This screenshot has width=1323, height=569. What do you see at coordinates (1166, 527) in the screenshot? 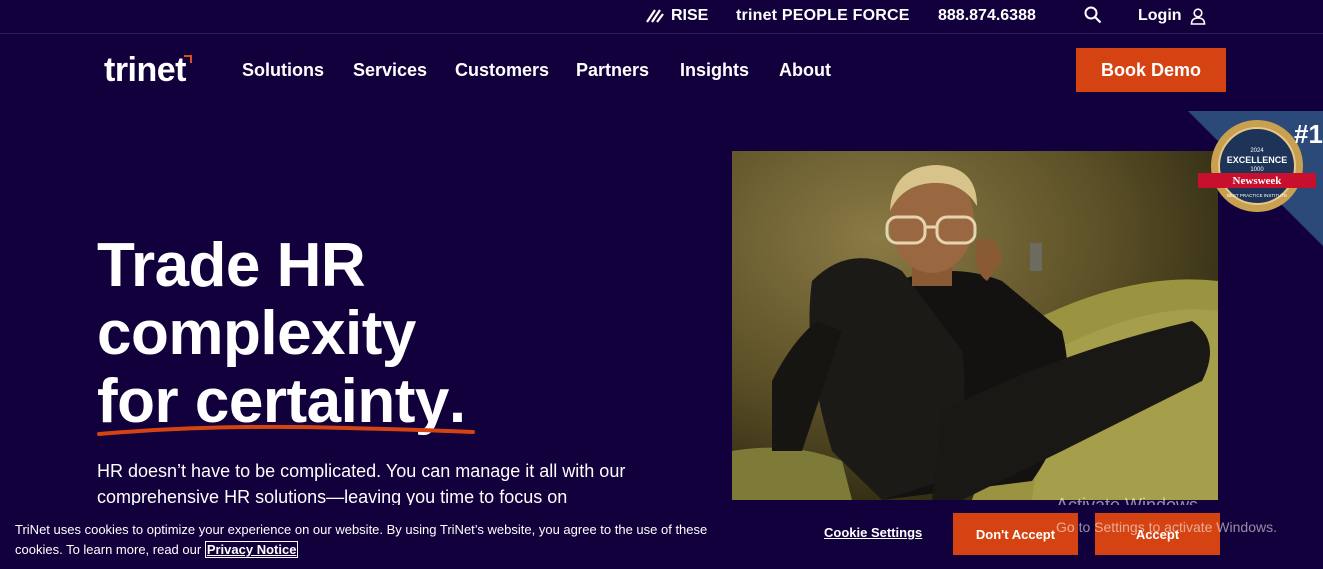
I see `windows-watermark-subtitle: Go to Settings to activate Windows.` at bounding box center [1166, 527].